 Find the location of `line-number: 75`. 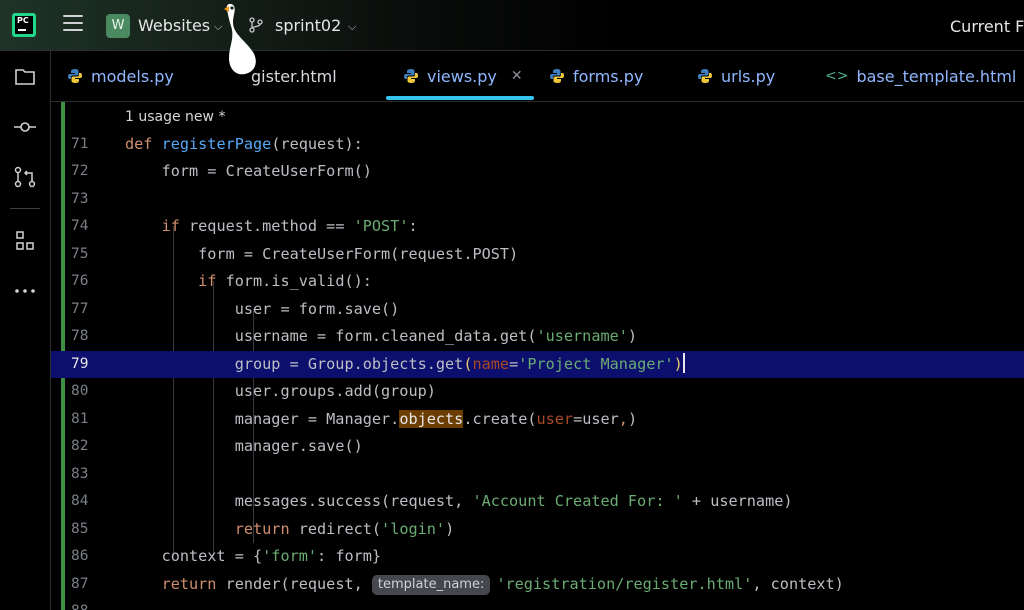

line-number: 75 is located at coordinates (80, 253).